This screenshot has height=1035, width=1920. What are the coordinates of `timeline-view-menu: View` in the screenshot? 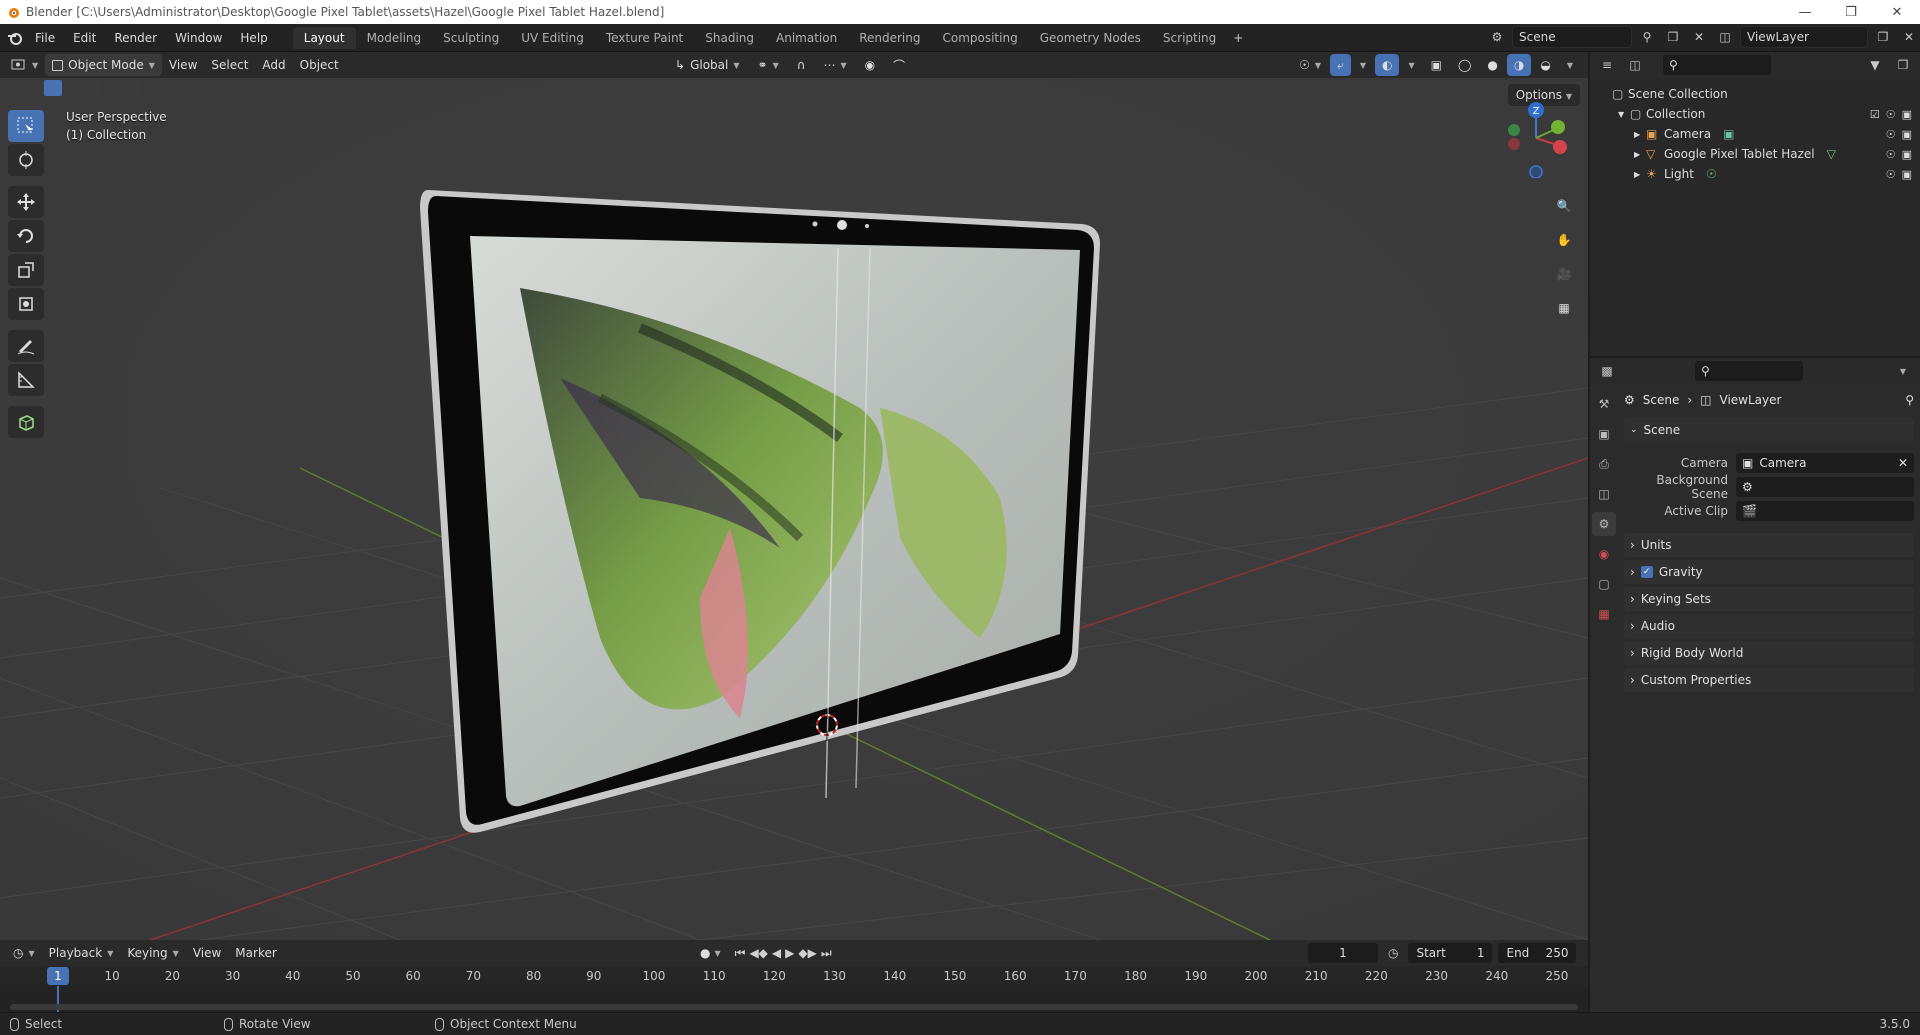 It's located at (207, 953).